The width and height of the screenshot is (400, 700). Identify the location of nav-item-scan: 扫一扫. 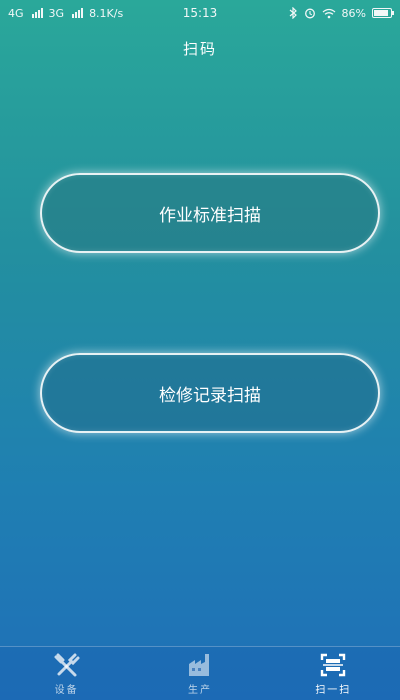
(333, 674).